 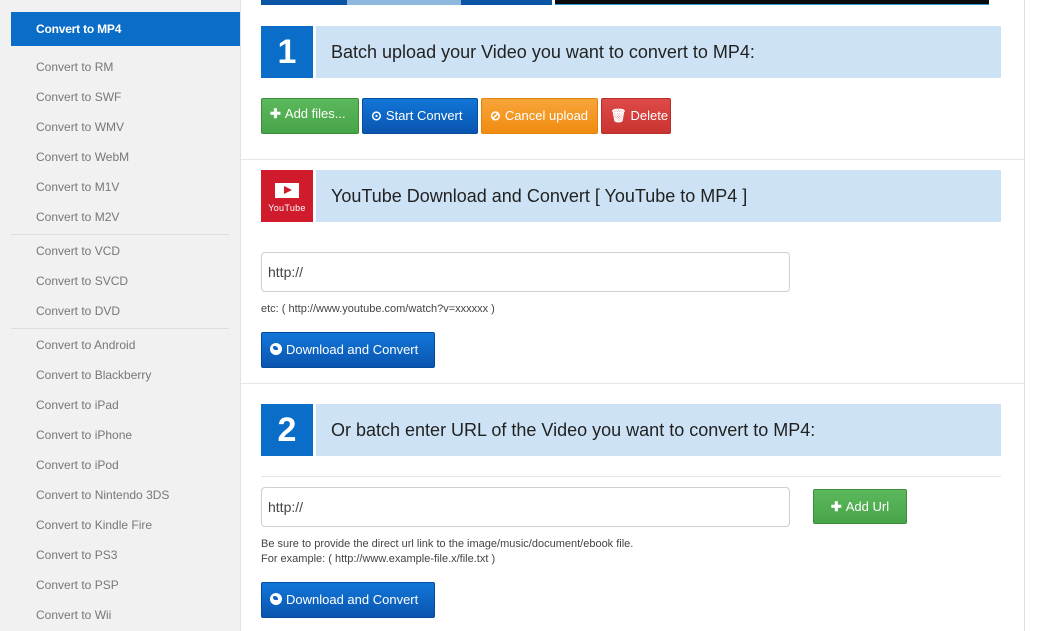 What do you see at coordinates (860, 506) in the screenshot?
I see `add-url-button: ✚ Add Url` at bounding box center [860, 506].